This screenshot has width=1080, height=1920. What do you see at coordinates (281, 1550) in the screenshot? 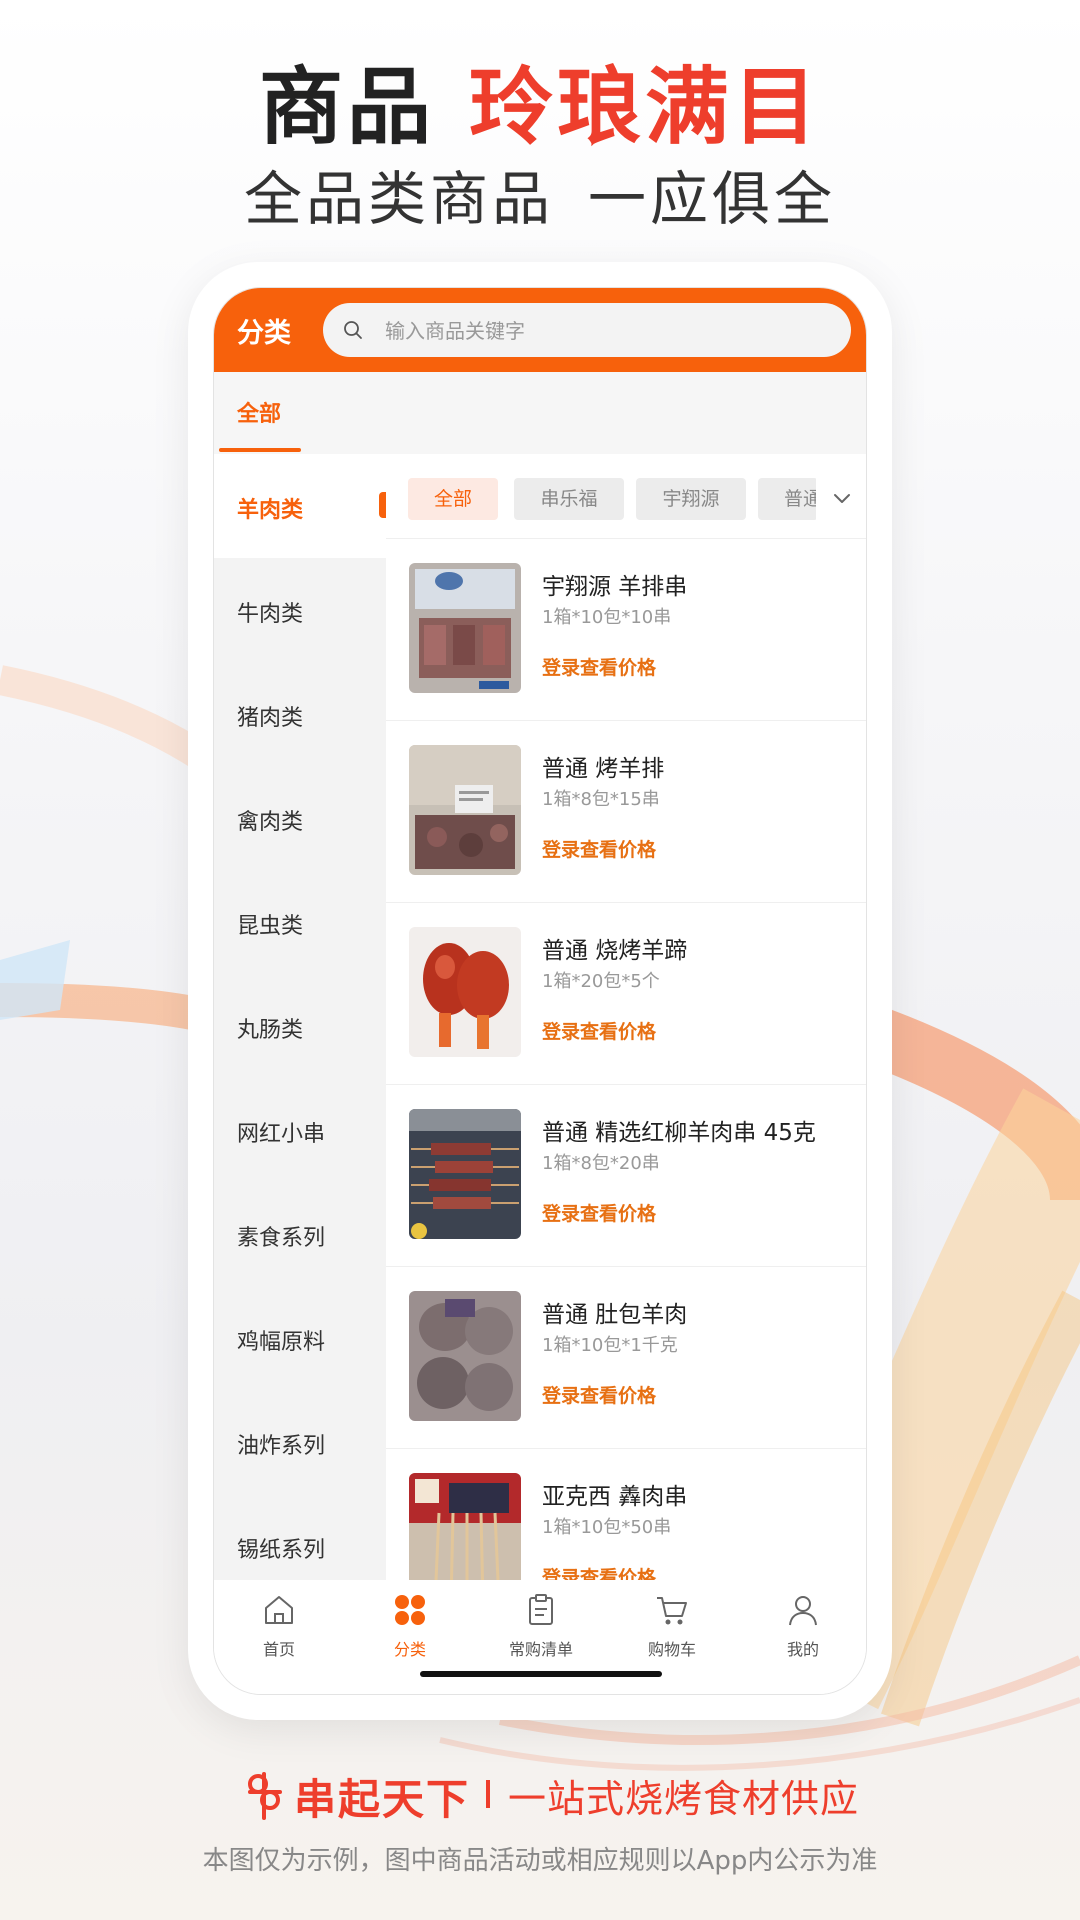
I see `sidebar-item-label: 锡纸系列` at bounding box center [281, 1550].